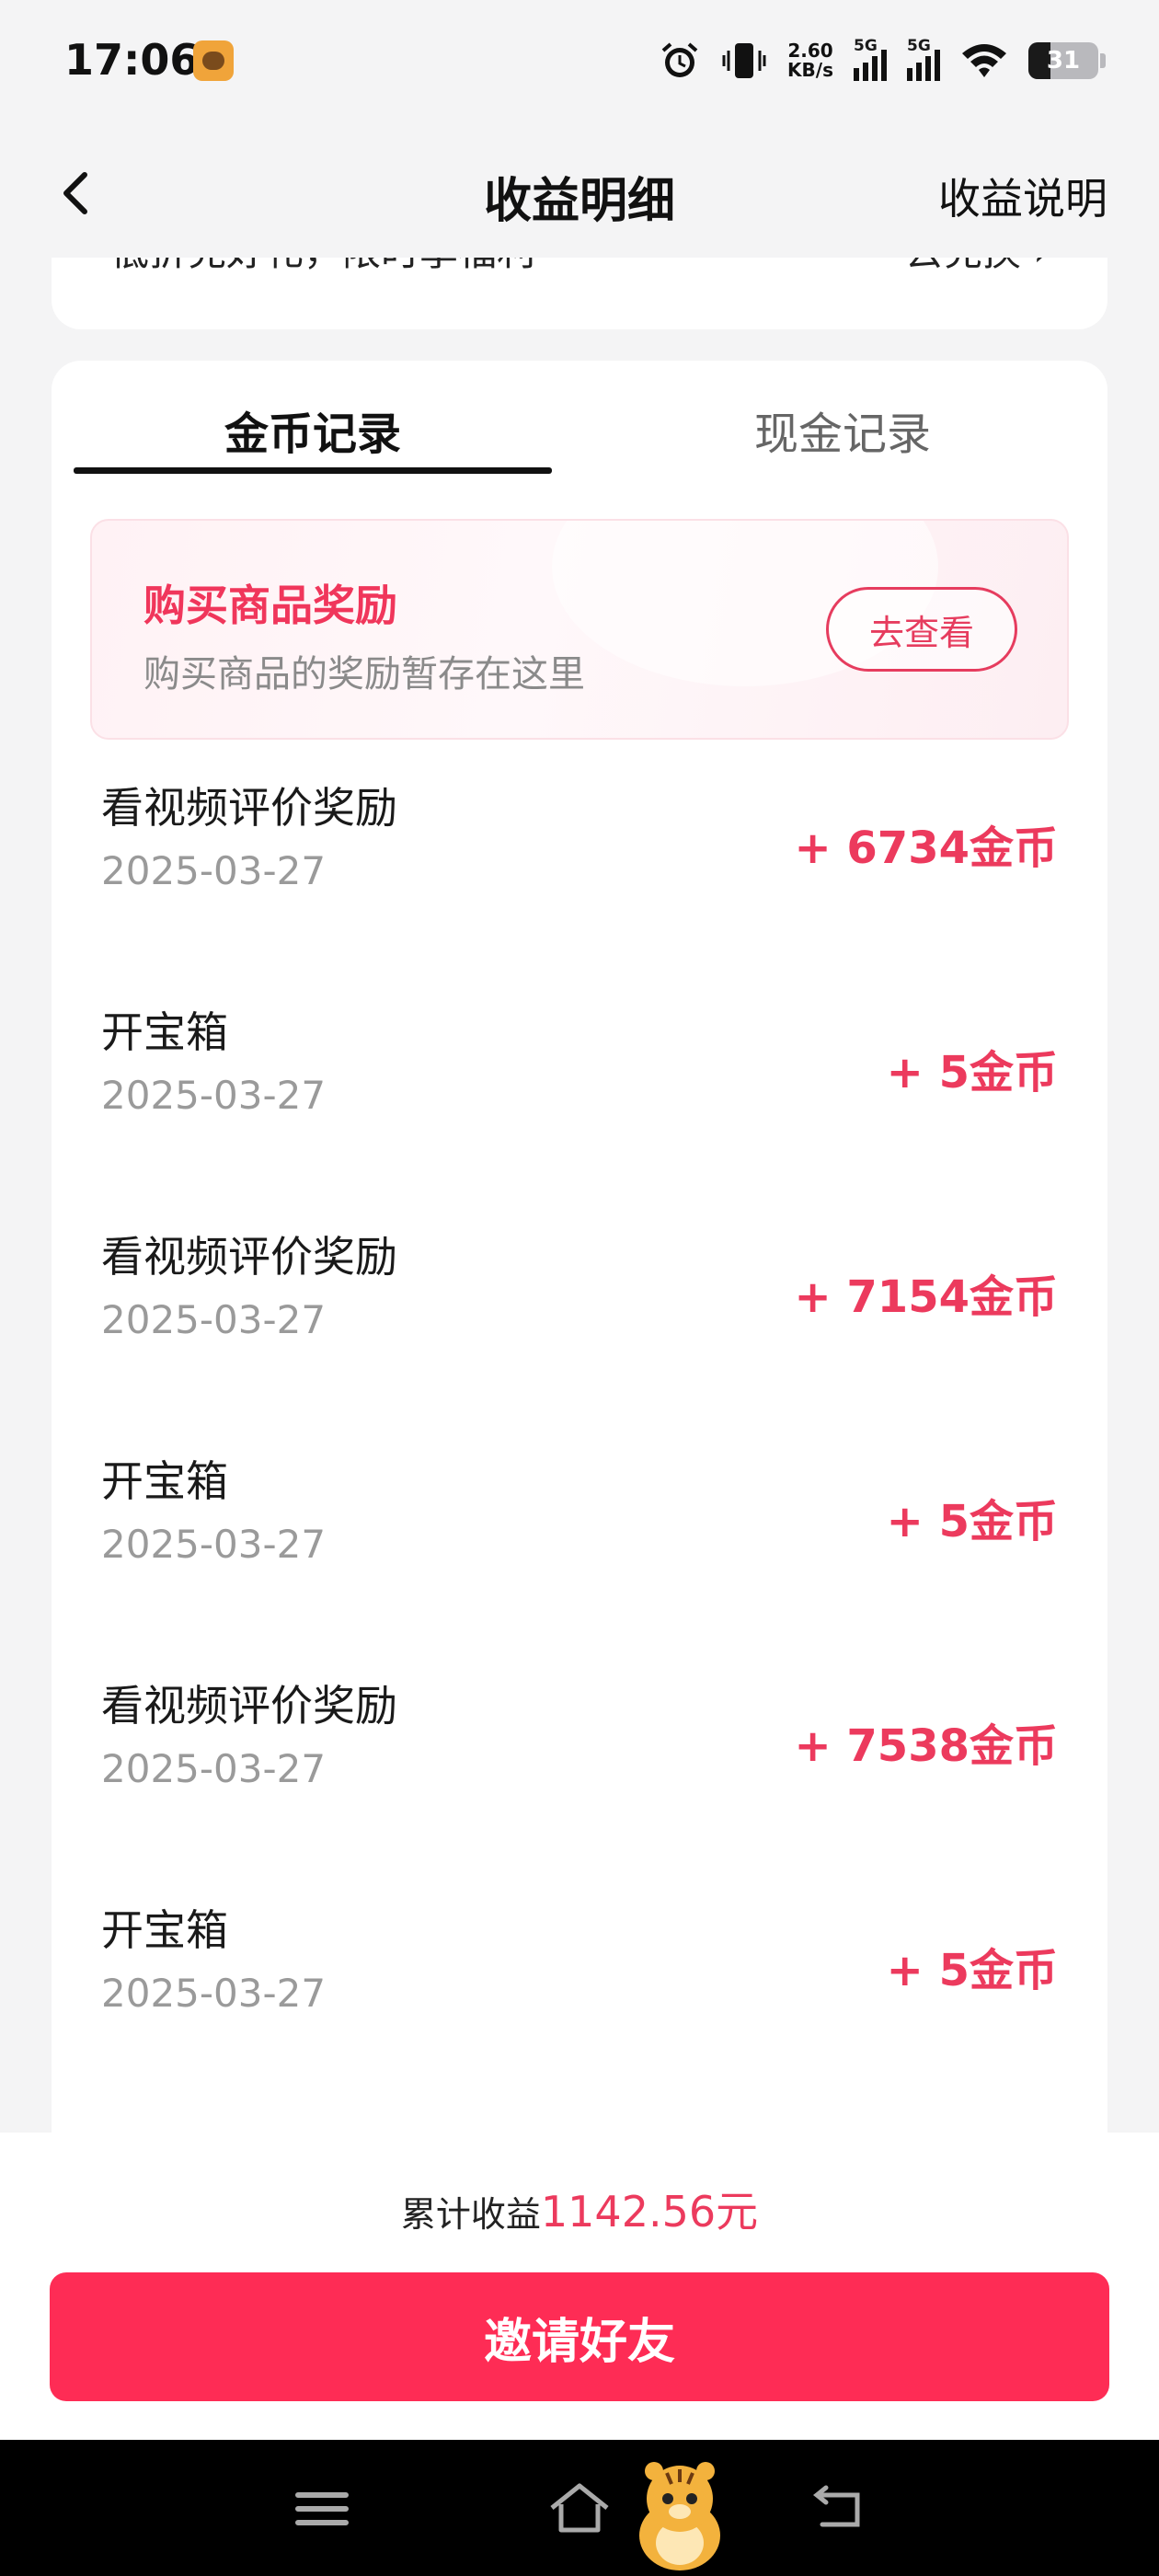 This screenshot has width=1159, height=2576. What do you see at coordinates (926, 1297) in the screenshot?
I see `record-amount: + 7154金币` at bounding box center [926, 1297].